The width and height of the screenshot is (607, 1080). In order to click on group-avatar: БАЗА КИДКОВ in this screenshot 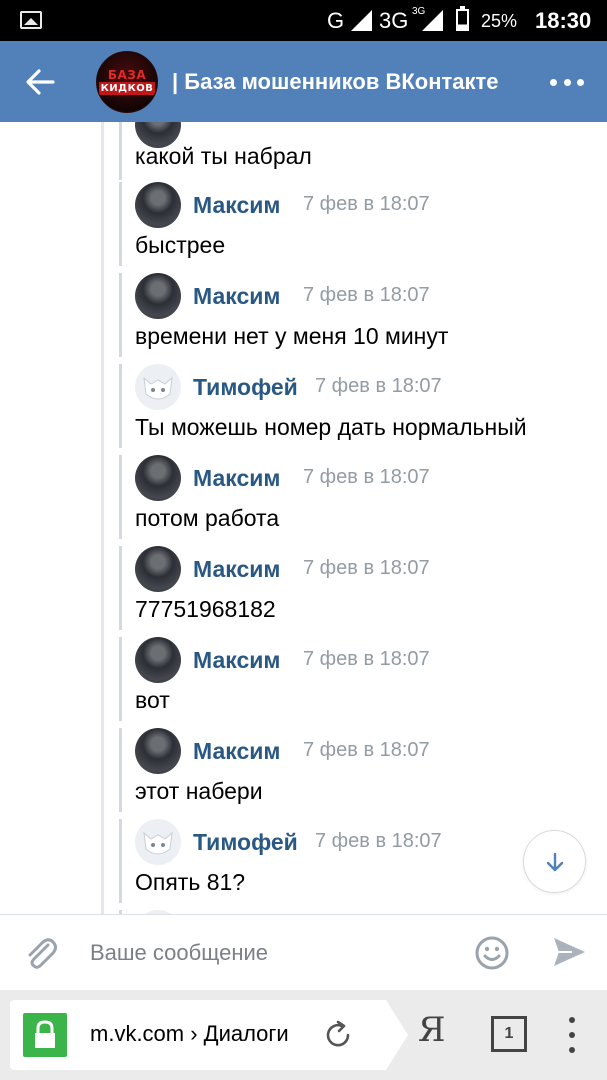, I will do `click(127, 82)`.